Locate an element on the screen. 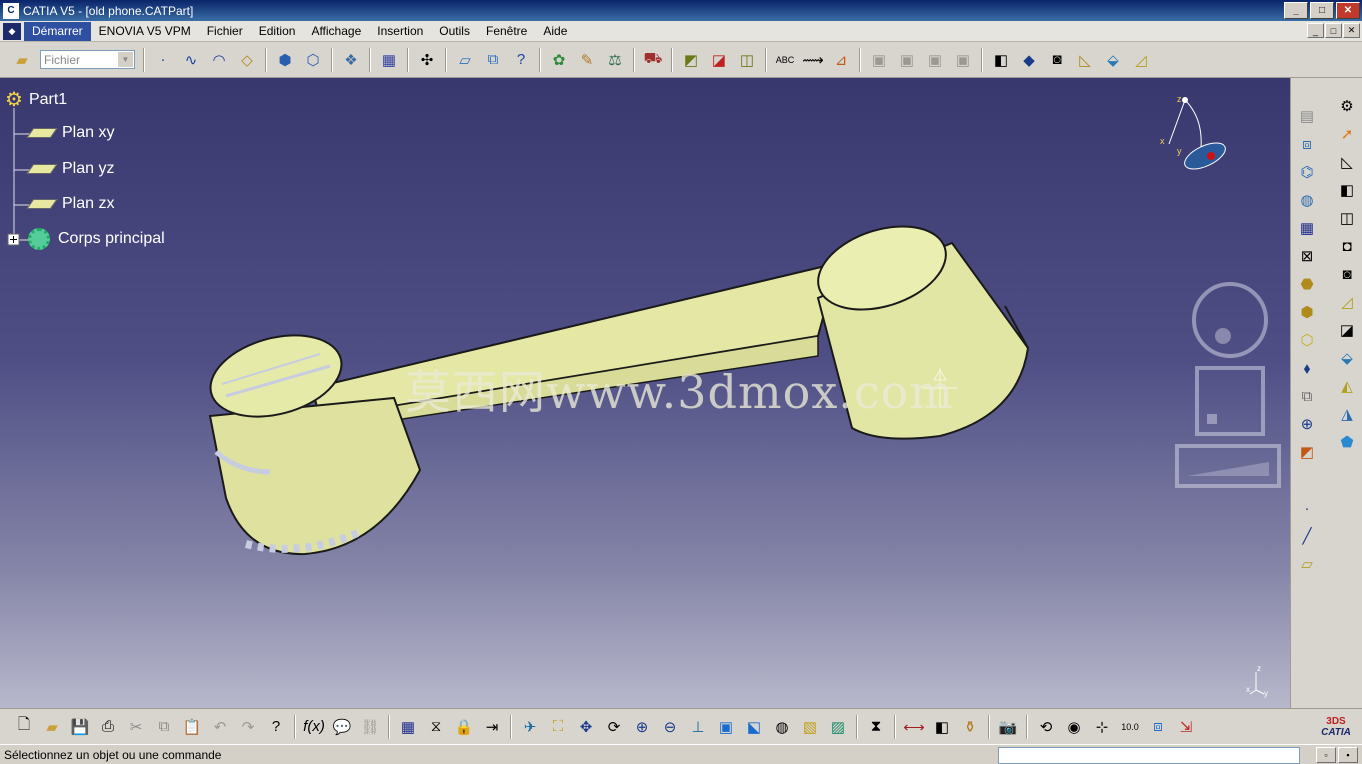  update-icon: ⇲ is located at coordinates (1186, 727).